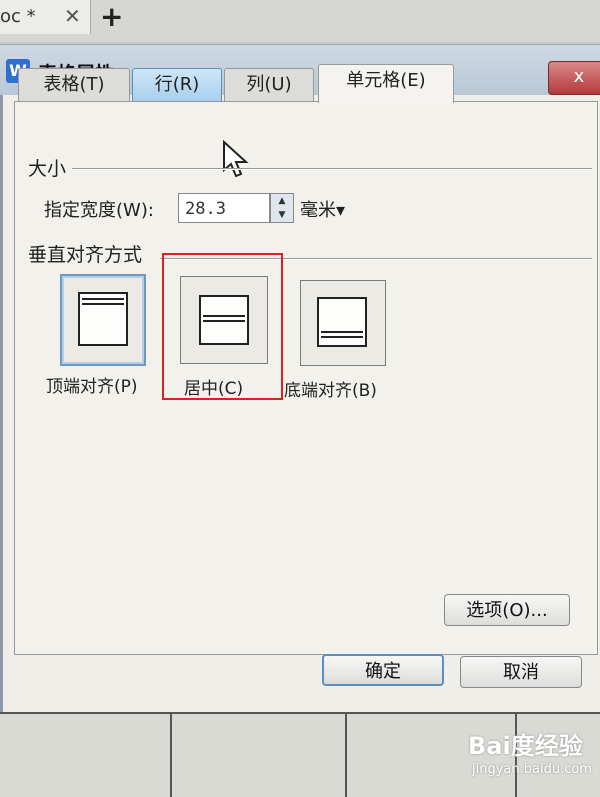 The image size is (600, 797). Describe the element at coordinates (574, 78) in the screenshot. I see `close-button: x` at that location.